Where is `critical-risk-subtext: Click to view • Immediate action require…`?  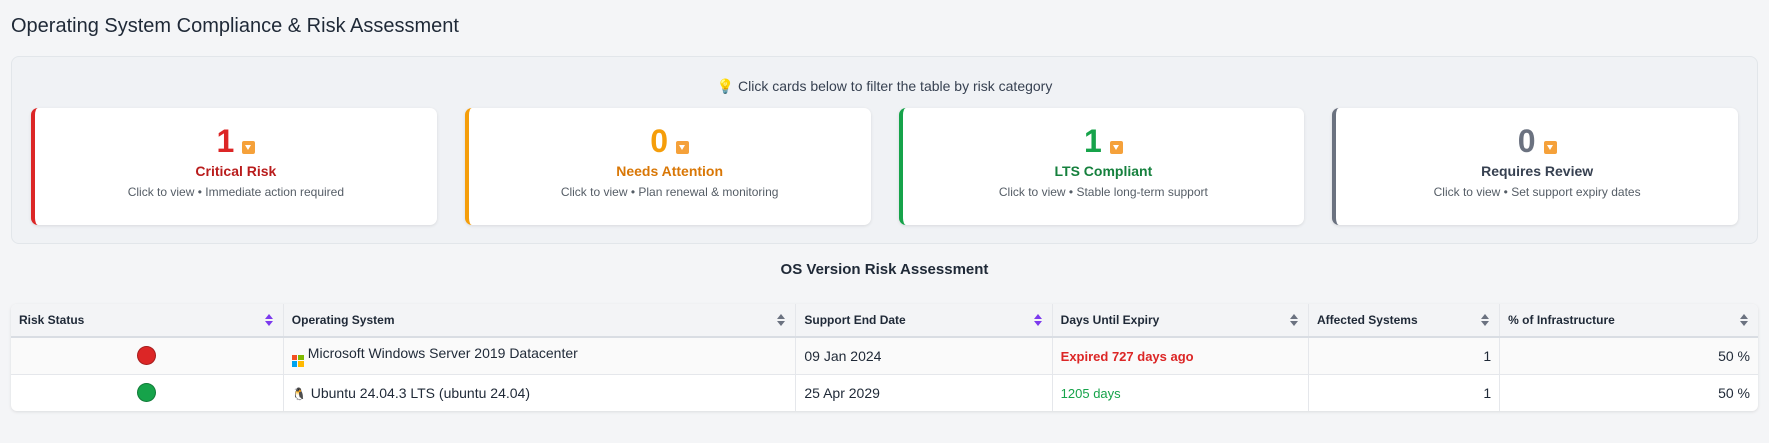
critical-risk-subtext: Click to view • Immediate action require… is located at coordinates (236, 192).